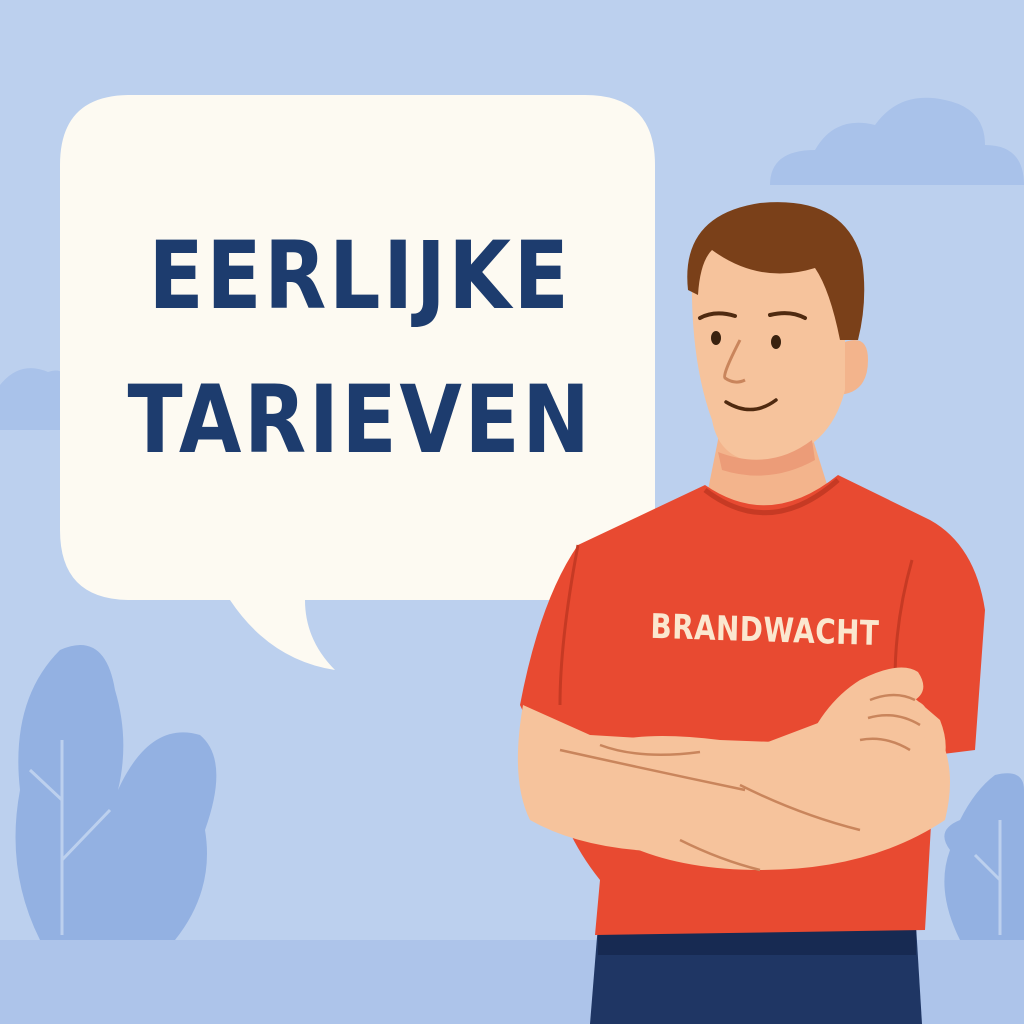 The height and width of the screenshot is (1024, 1024). Describe the element at coordinates (765, 630) in the screenshot. I see `shirt-label: BRANDWACHT` at that location.